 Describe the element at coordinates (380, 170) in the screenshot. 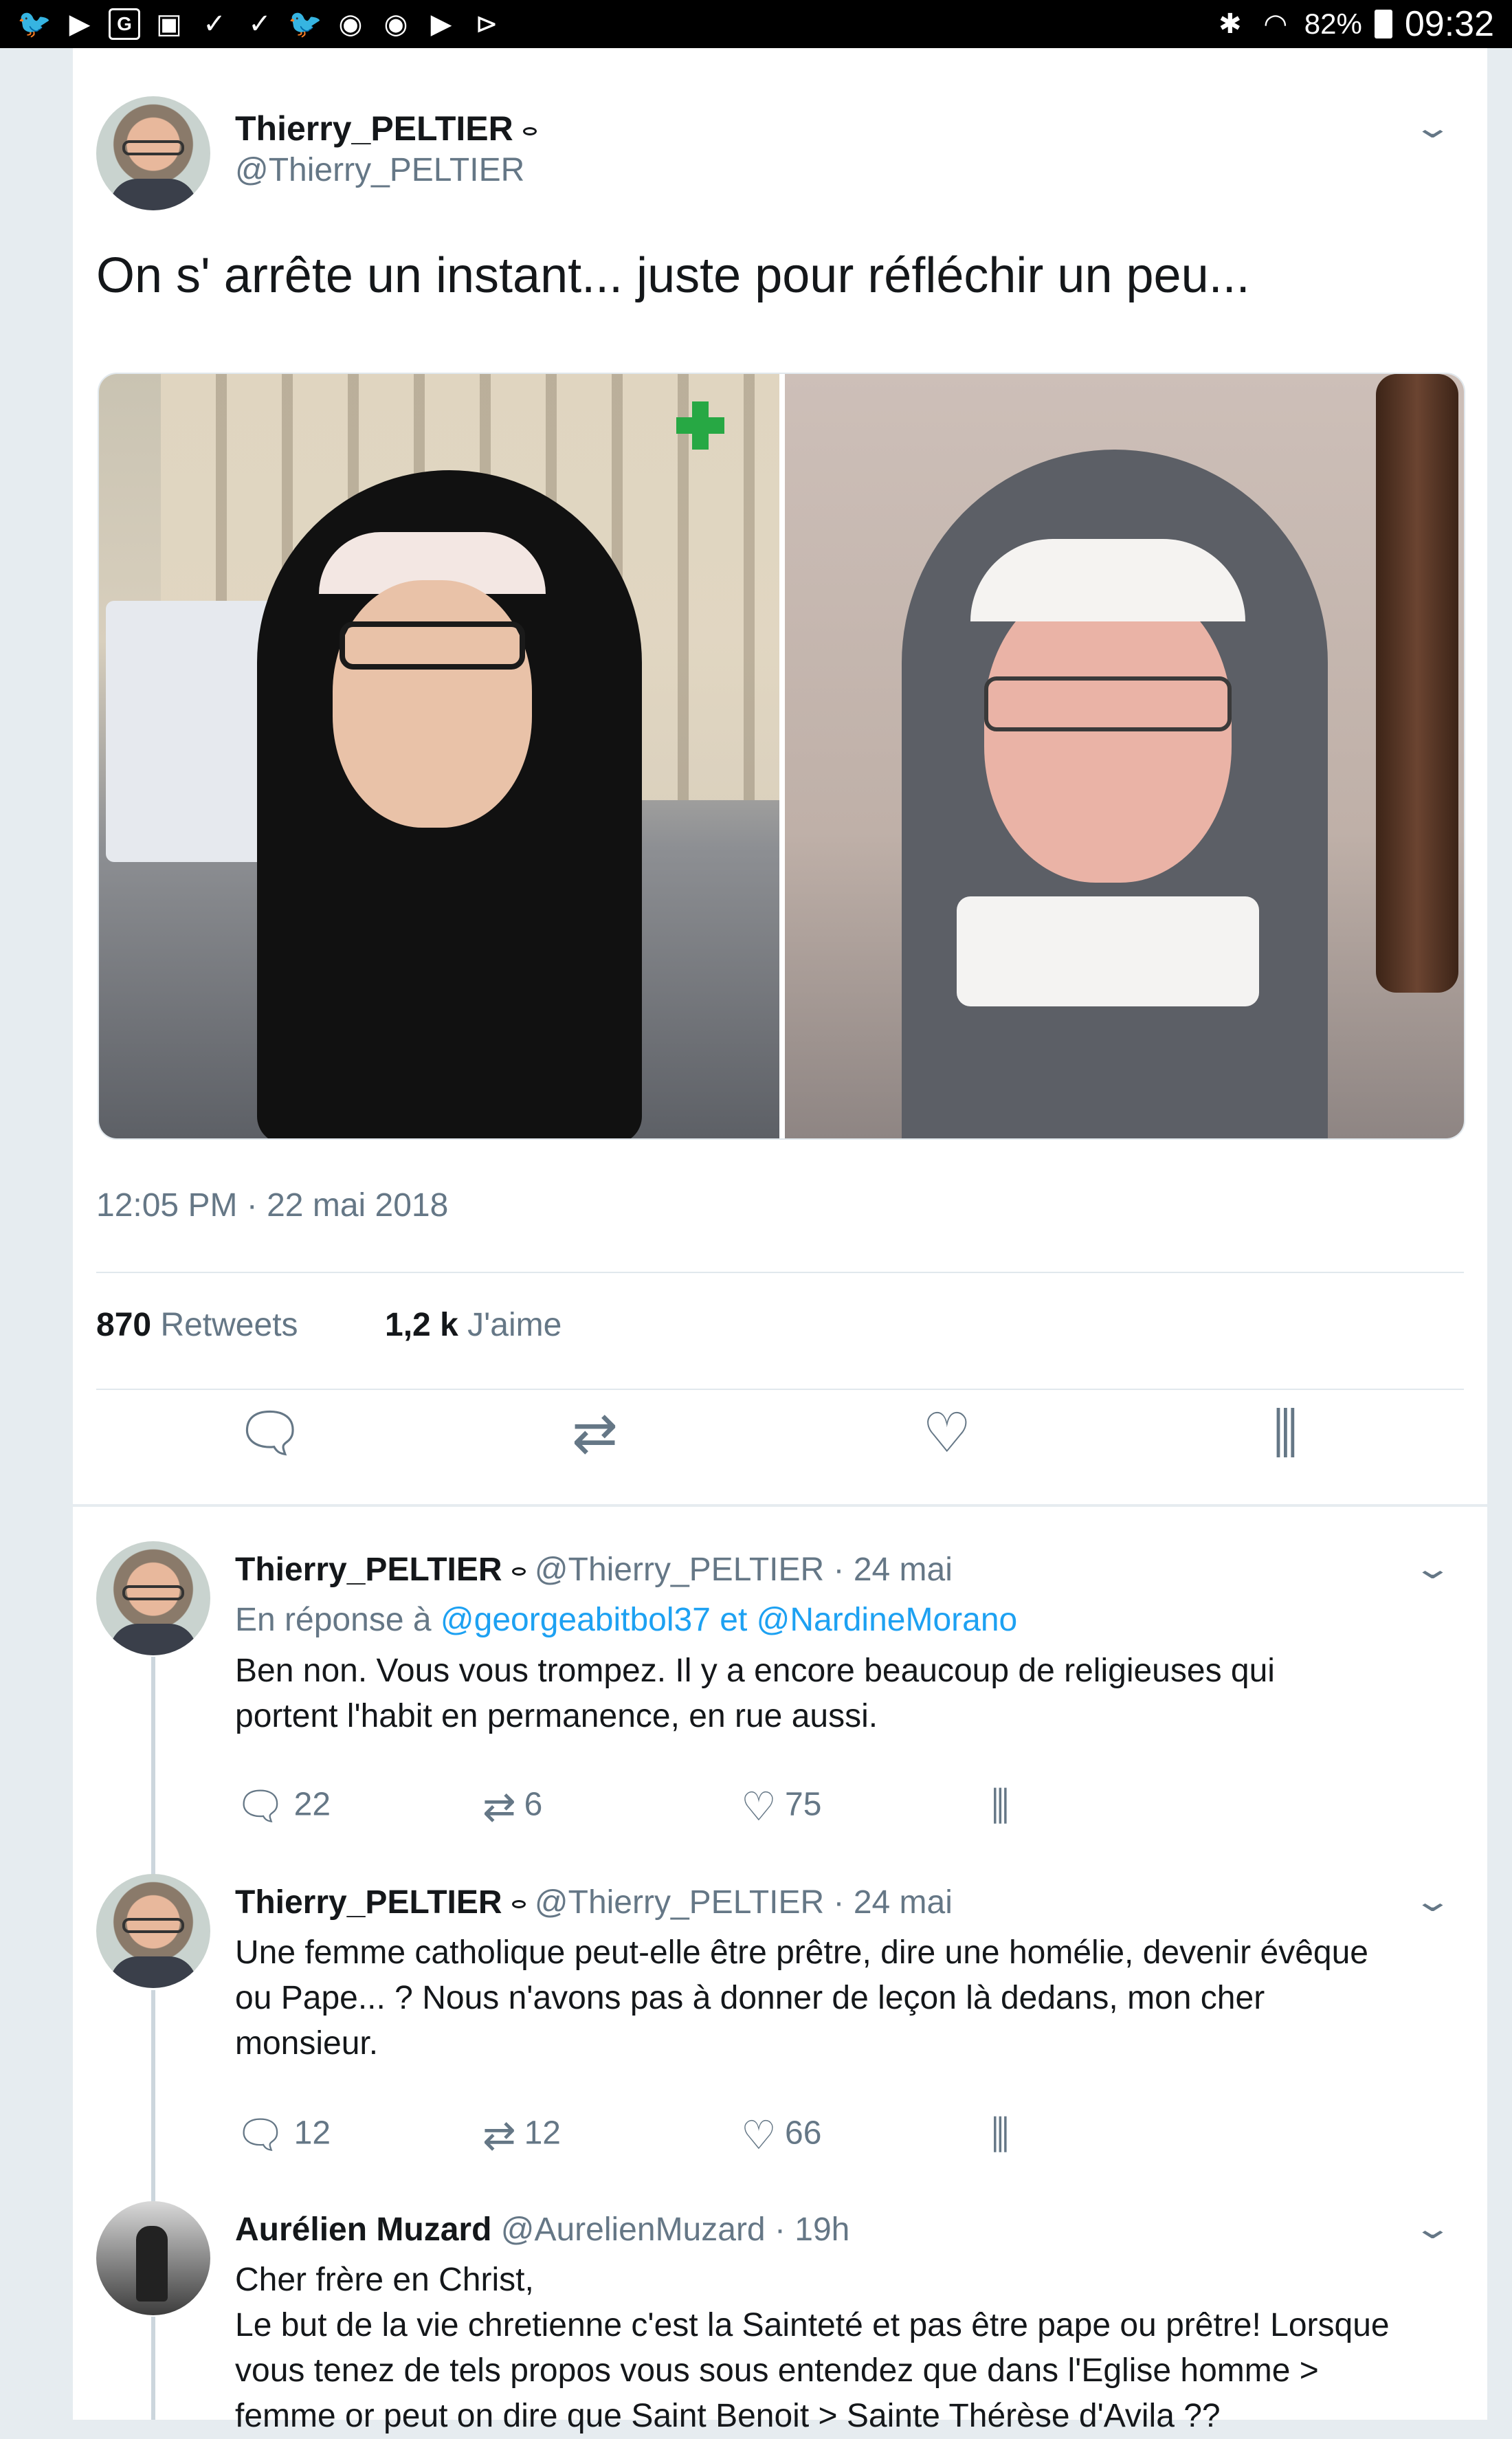

I see `author-handle: @Thierry_PELTIER` at that location.